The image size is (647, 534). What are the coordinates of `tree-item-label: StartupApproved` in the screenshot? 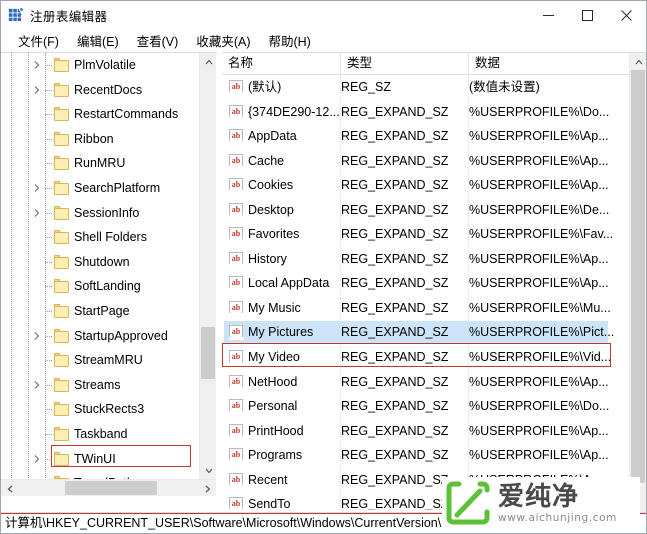 It's located at (121, 335).